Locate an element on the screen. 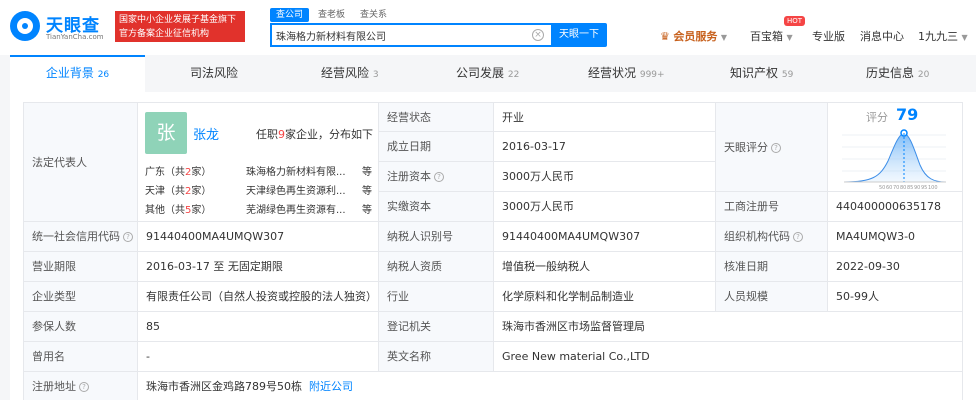 This screenshot has width=976, height=400. region-row: 天津（共2家） is located at coordinates (178, 189).